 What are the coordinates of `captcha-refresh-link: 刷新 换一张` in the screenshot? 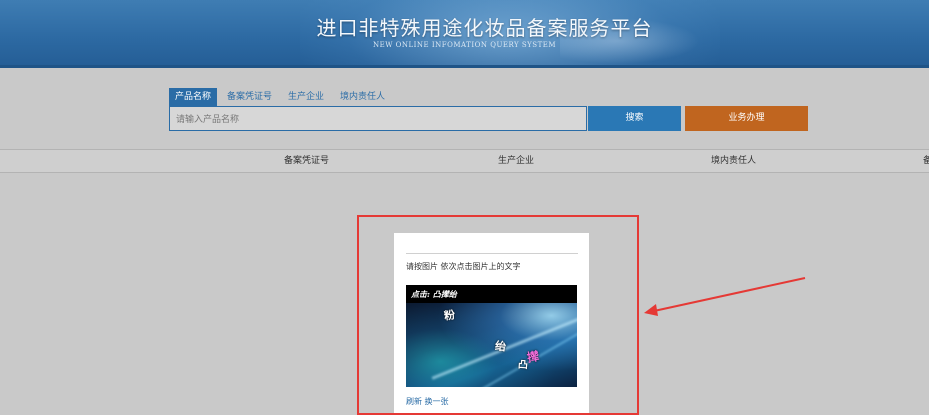 It's located at (427, 401).